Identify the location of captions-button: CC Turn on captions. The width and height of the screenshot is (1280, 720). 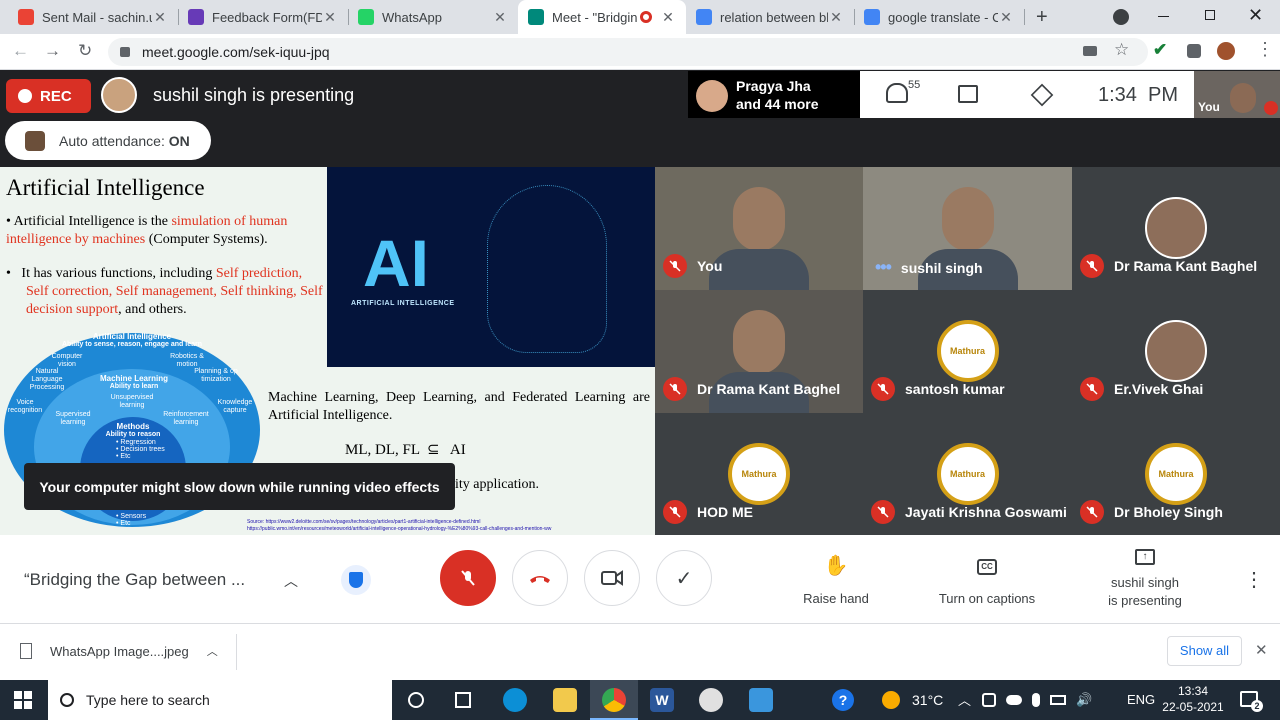
(987, 579).